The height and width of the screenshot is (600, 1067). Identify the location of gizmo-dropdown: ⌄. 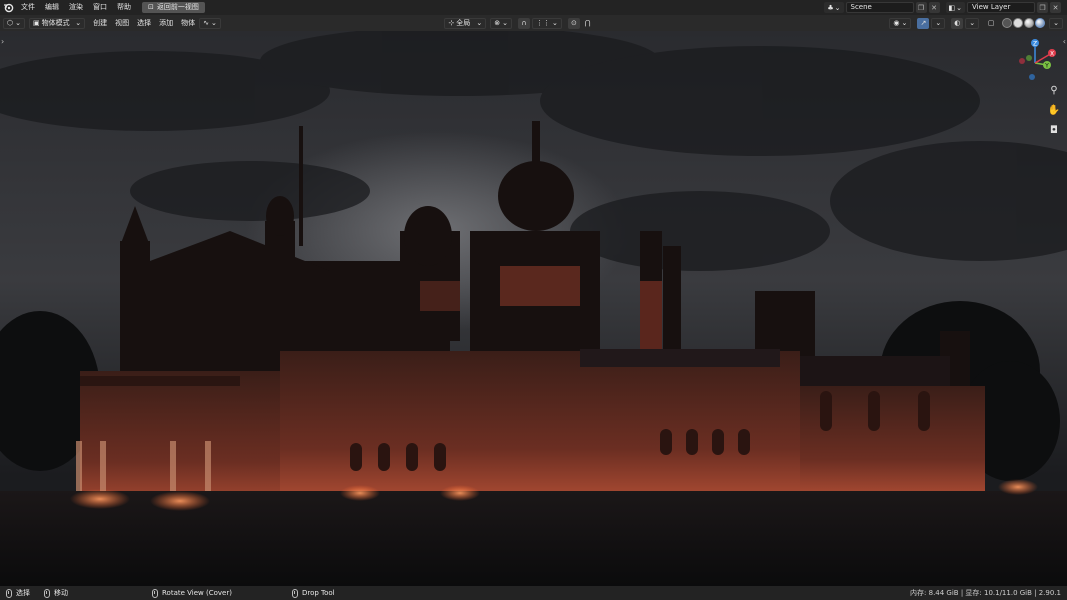
(938, 23).